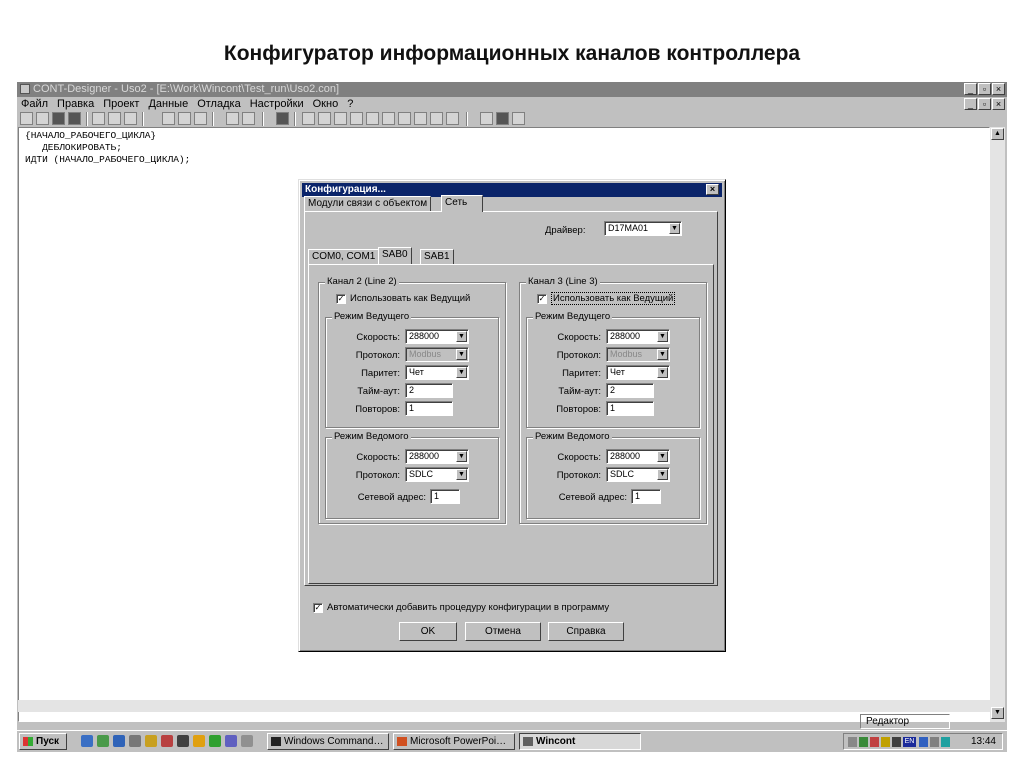 The height and width of the screenshot is (767, 1024). What do you see at coordinates (984, 89) in the screenshot?
I see `restore-icon: ▫` at bounding box center [984, 89].